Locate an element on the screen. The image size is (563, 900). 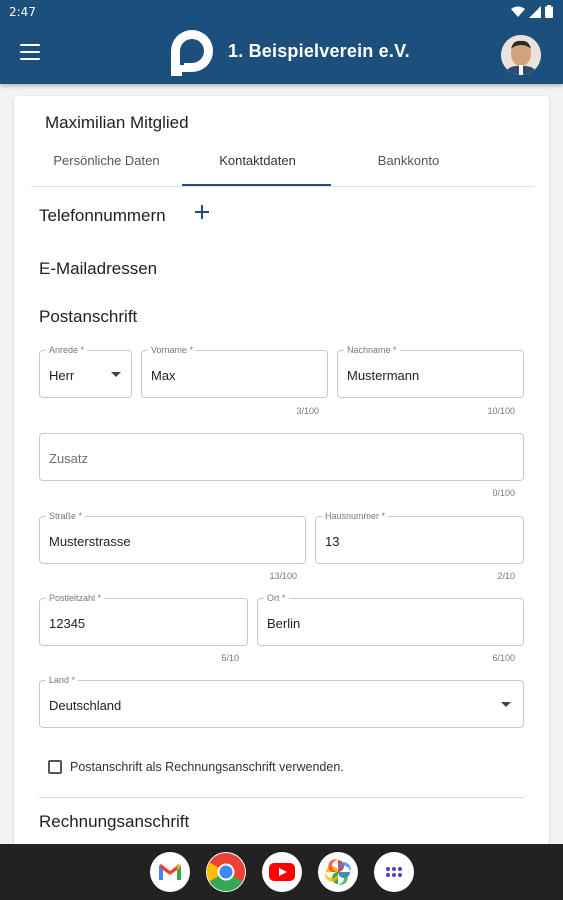
tab-bankkonto: Bankkonto is located at coordinates (408, 164).